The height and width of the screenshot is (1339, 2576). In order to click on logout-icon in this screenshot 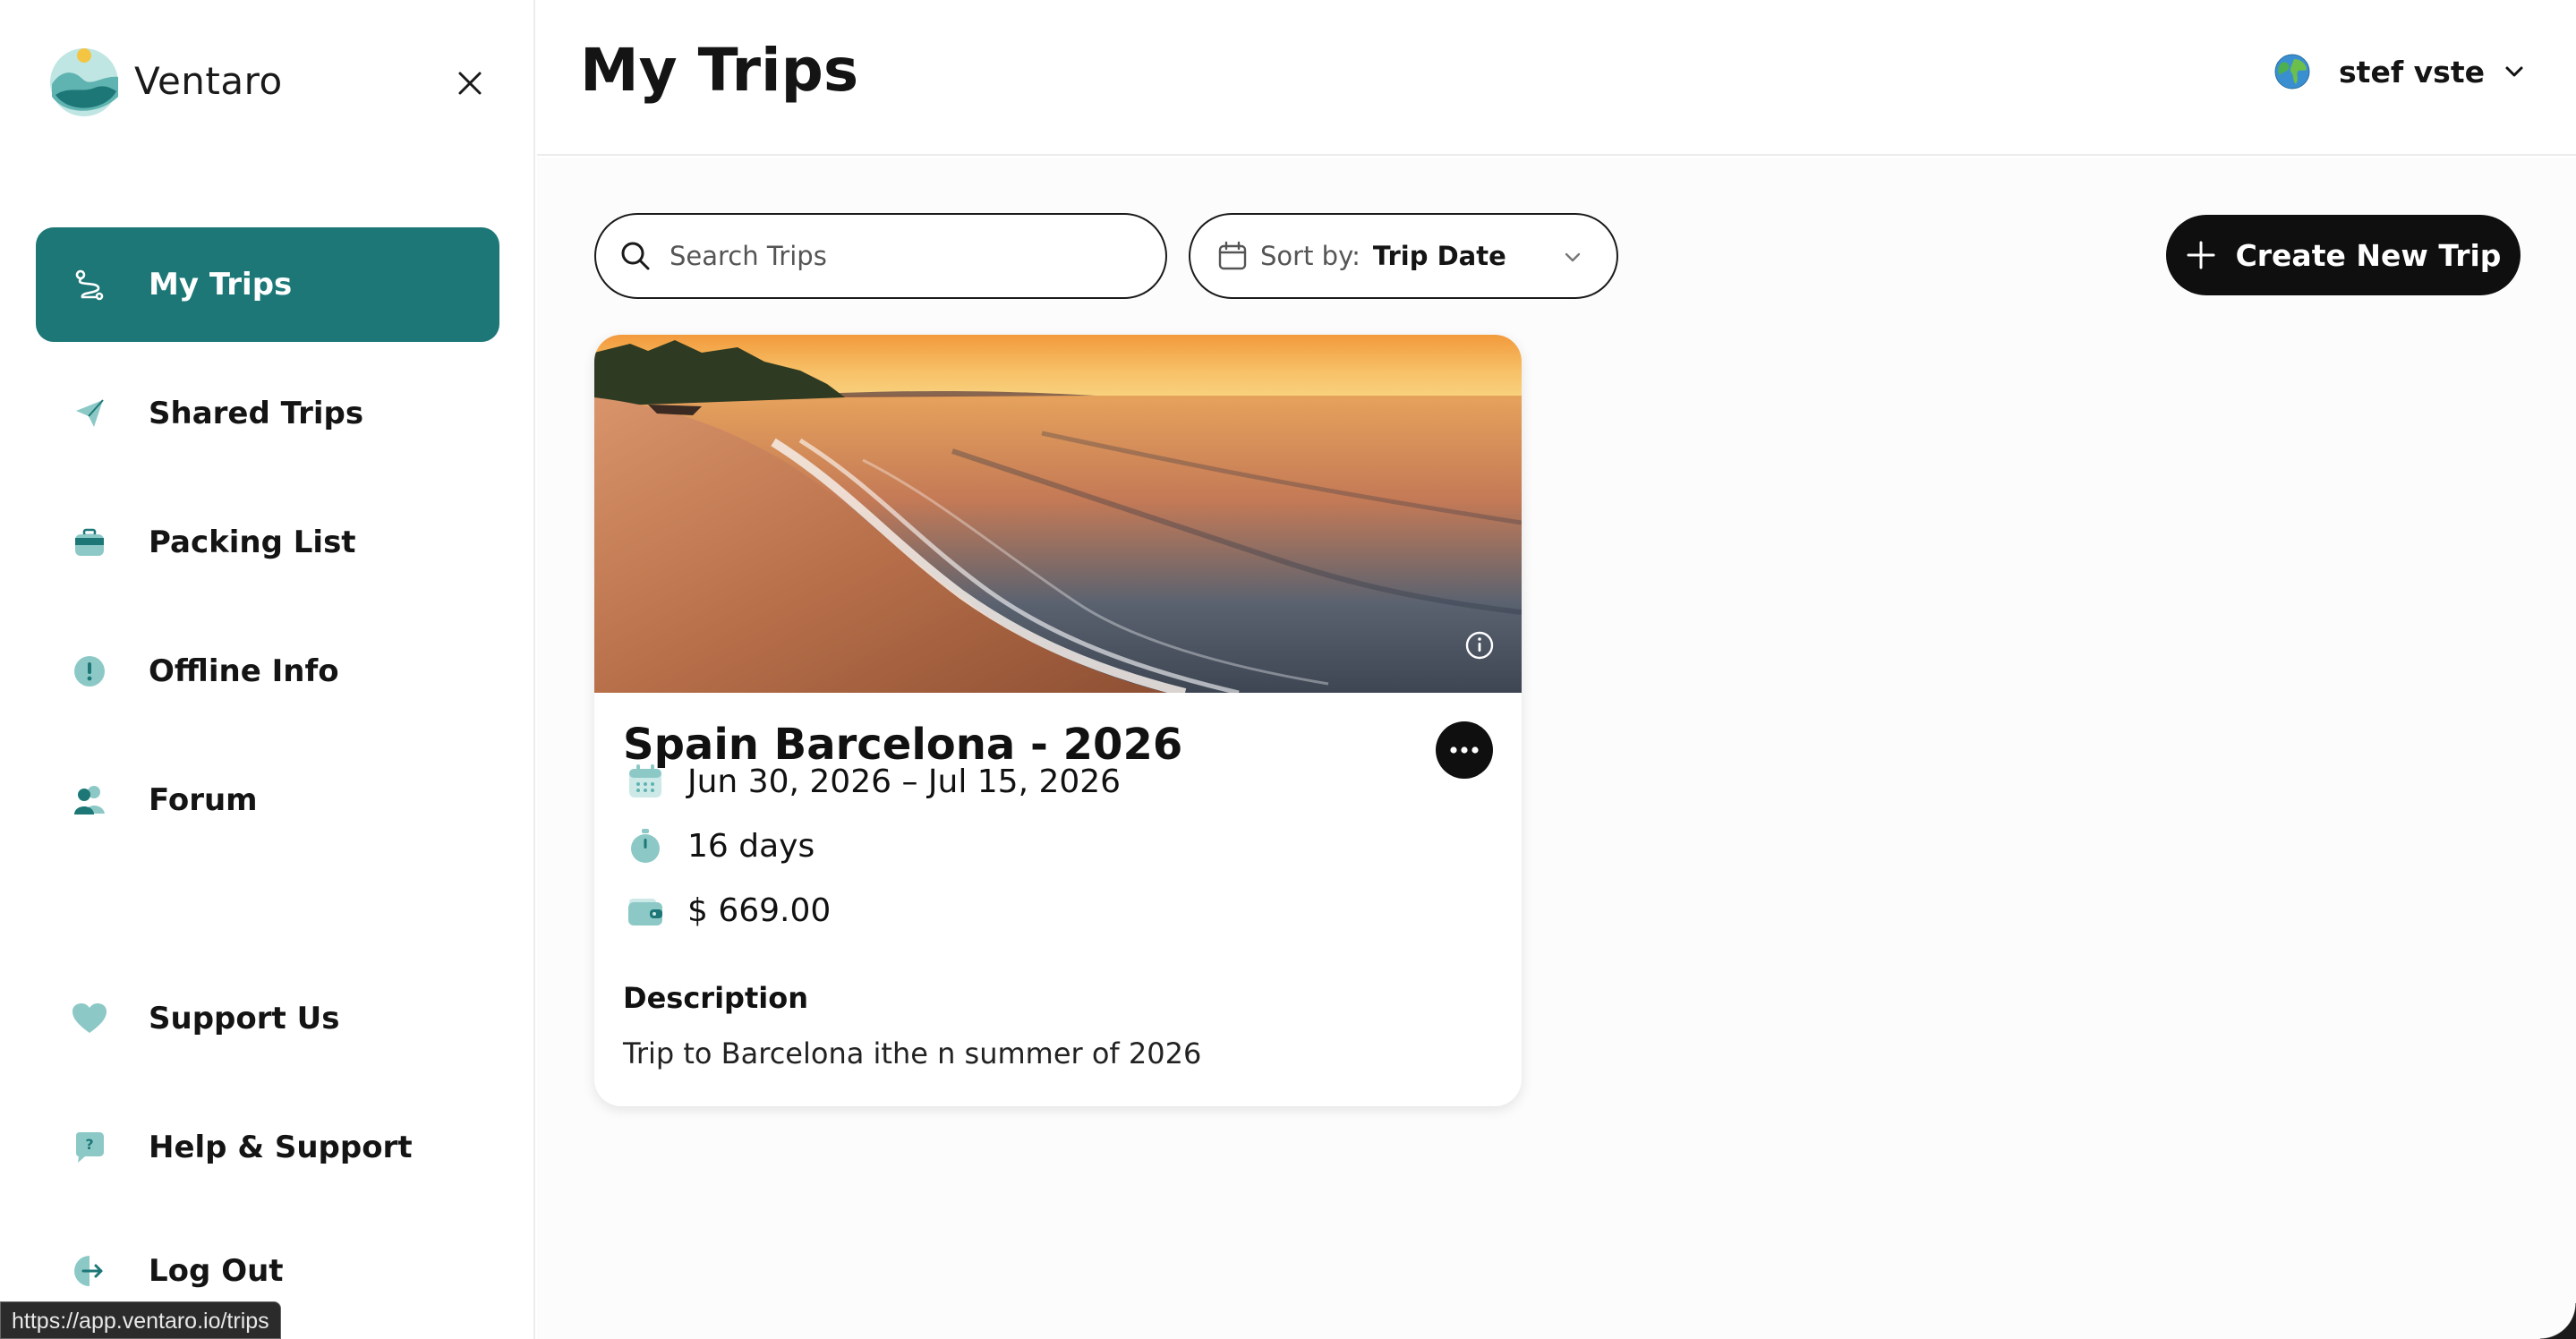, I will do `click(89, 1271)`.